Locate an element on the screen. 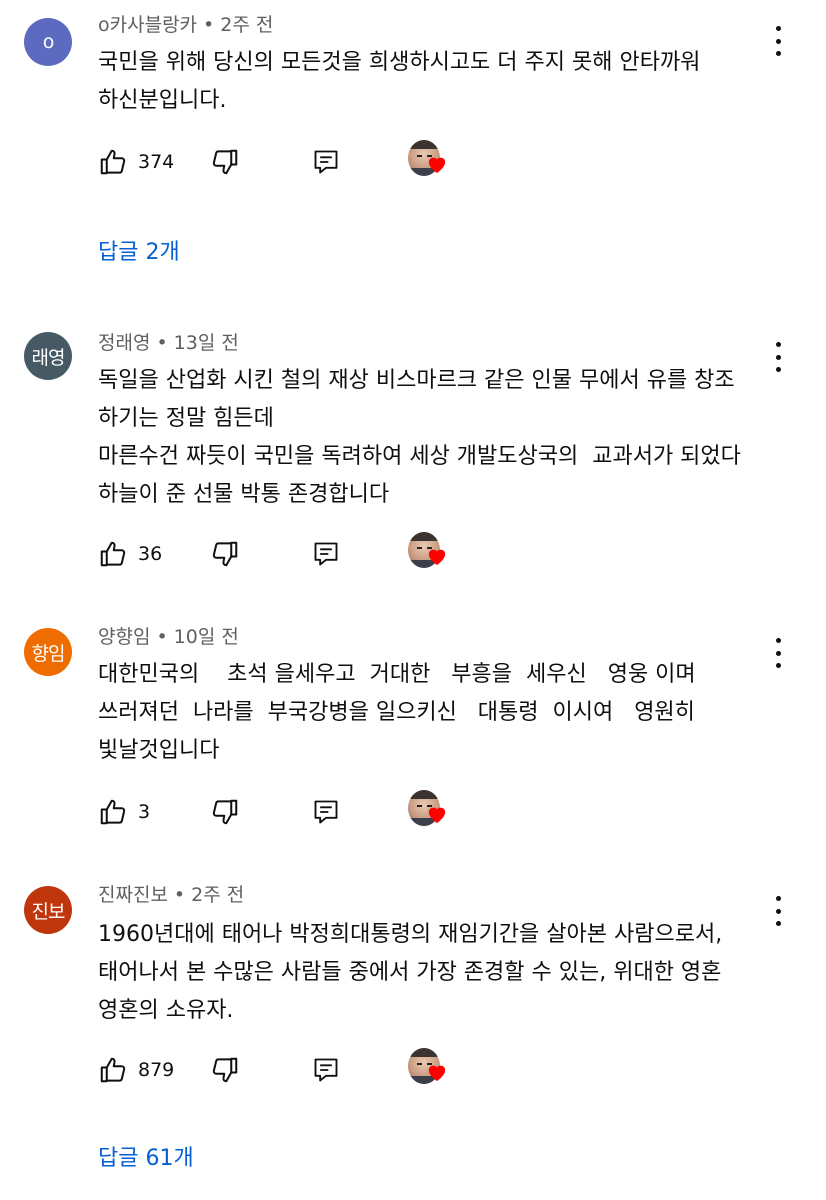  comment-meta: 양향임 • 10일 전 is located at coordinates (168, 637).